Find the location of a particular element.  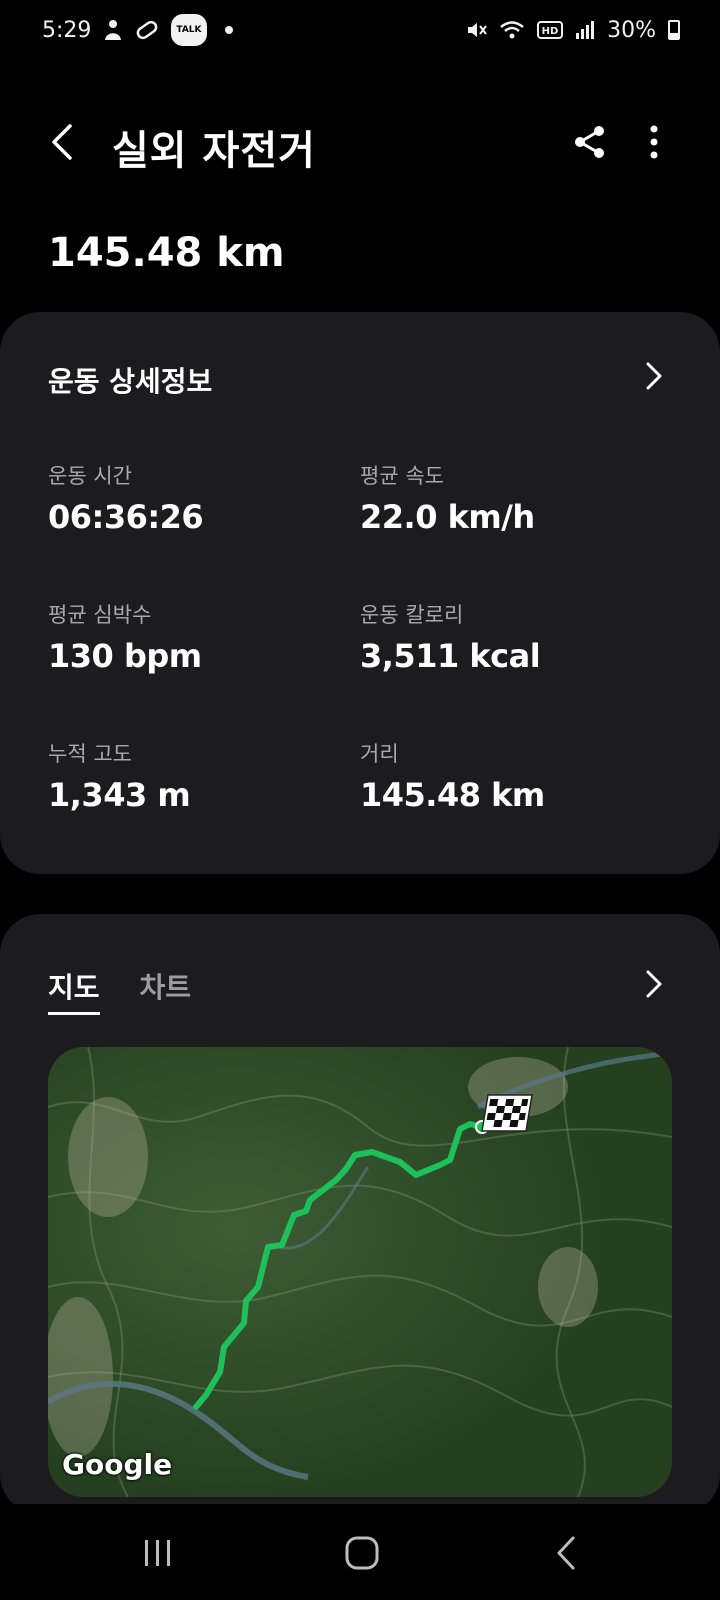

stat-elevation-gain: 누적 고도 1,343 m is located at coordinates (119, 776).